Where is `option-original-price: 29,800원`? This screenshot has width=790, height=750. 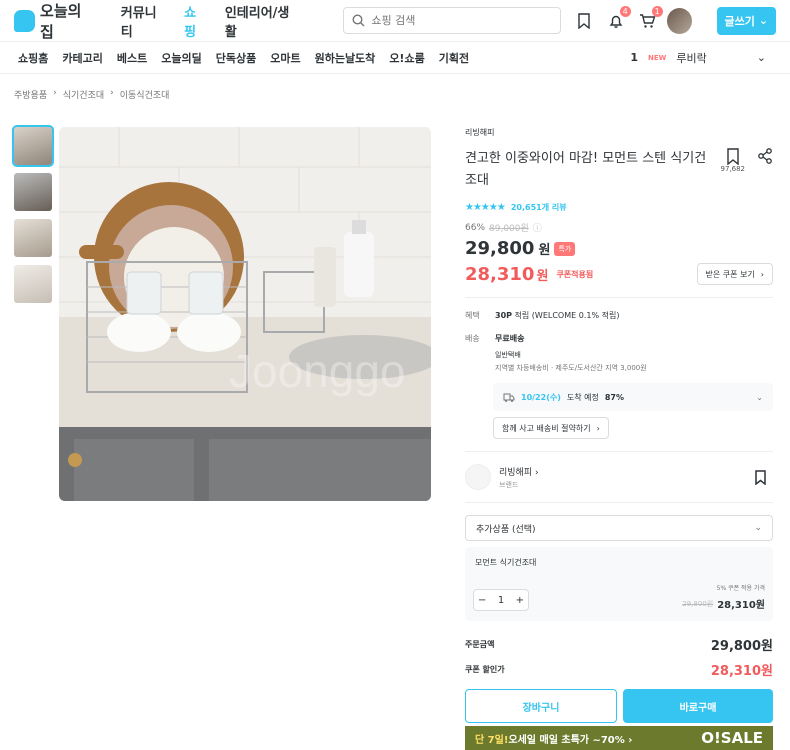
option-original-price: 29,800원 is located at coordinates (698, 603).